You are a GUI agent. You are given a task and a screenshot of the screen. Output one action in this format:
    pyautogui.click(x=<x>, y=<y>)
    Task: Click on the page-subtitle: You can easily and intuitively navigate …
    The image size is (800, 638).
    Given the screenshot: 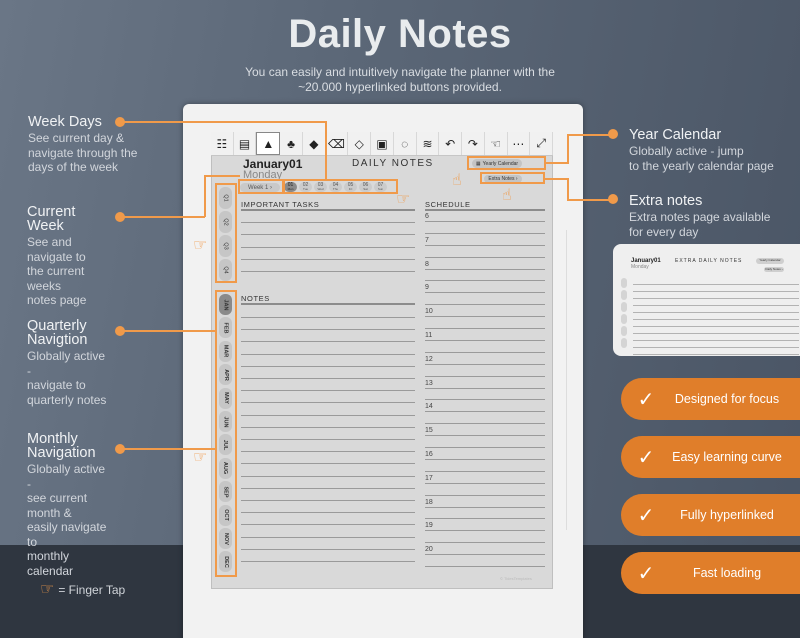 What is the action you would take?
    pyautogui.click(x=400, y=80)
    